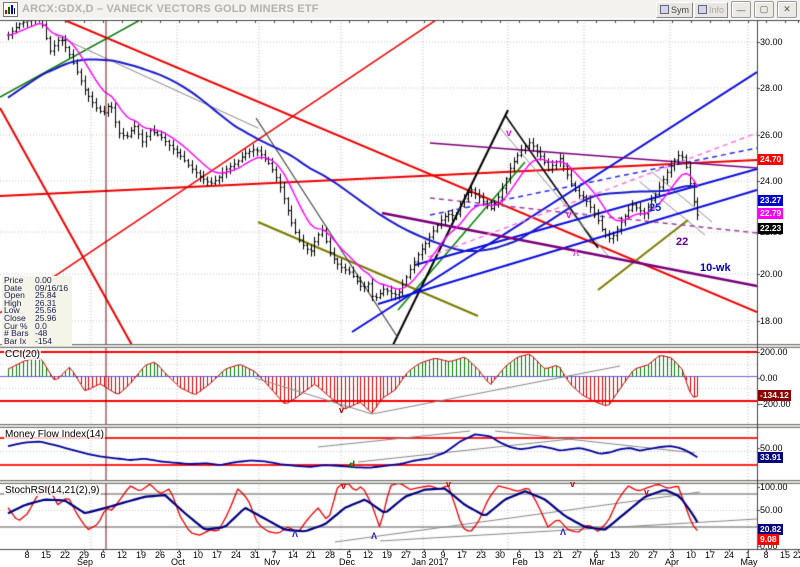 The image size is (800, 567). What do you see at coordinates (764, 9) in the screenshot?
I see `restore-button: ▢` at bounding box center [764, 9].